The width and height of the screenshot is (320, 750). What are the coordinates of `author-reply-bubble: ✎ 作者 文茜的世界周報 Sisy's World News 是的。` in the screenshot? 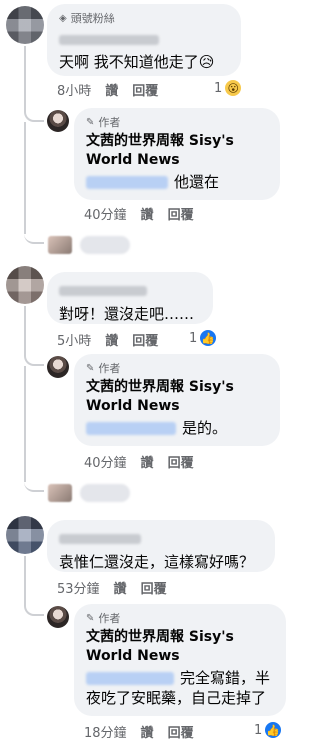 It's located at (177, 400).